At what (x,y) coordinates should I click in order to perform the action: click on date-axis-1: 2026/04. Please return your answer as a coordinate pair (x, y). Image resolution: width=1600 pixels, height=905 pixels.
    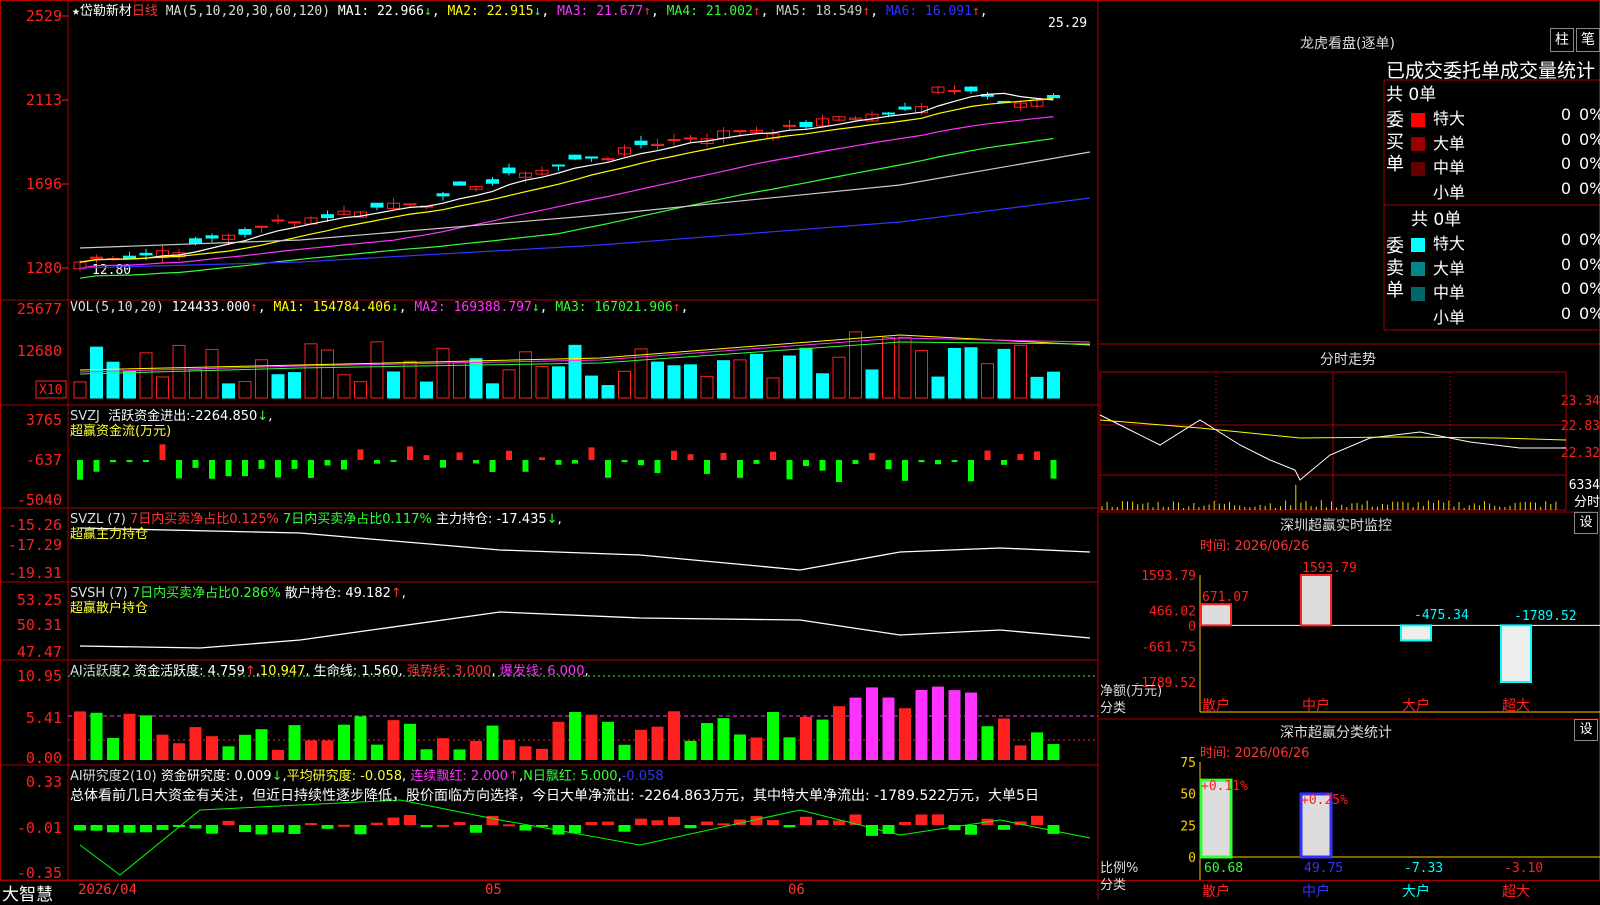
    Looking at the image, I should click on (108, 890).